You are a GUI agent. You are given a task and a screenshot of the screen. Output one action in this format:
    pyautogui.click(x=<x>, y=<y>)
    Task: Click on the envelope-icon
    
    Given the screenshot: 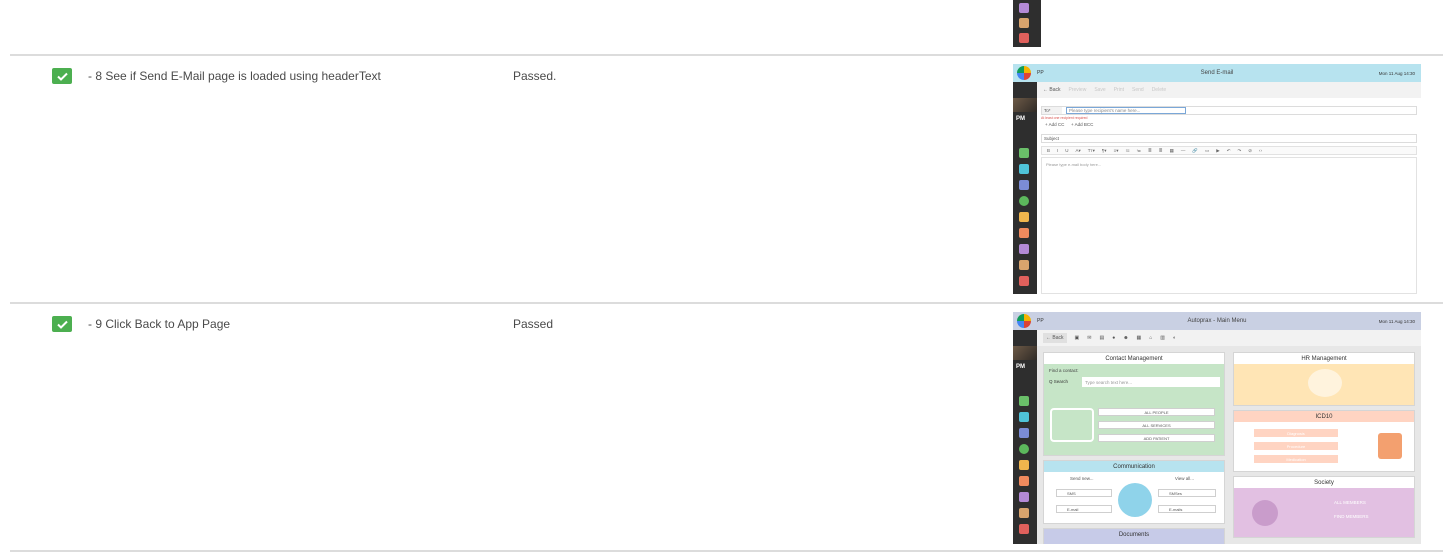 What is the action you would take?
    pyautogui.click(x=1135, y=500)
    